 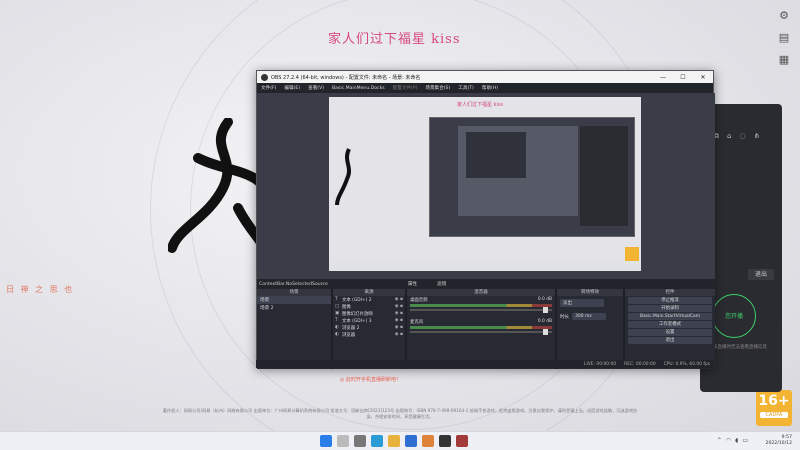 I want to click on menu-edit: 编辑(E), so click(x=292, y=88).